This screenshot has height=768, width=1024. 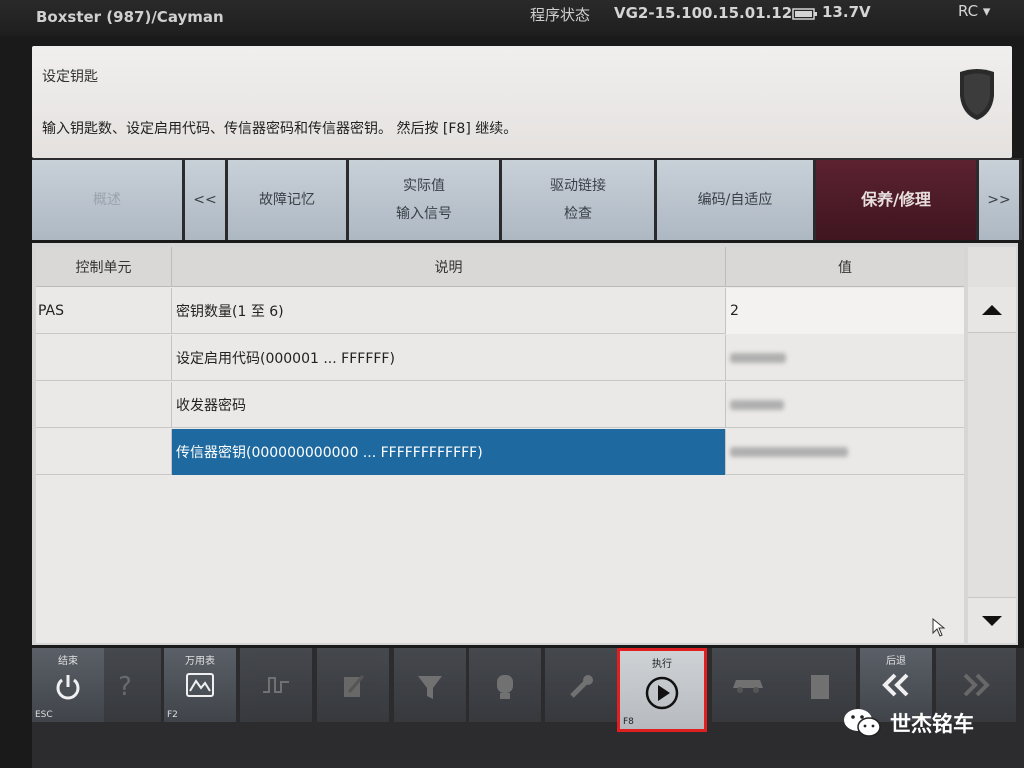 I want to click on triangle-up-icon, so click(x=992, y=309).